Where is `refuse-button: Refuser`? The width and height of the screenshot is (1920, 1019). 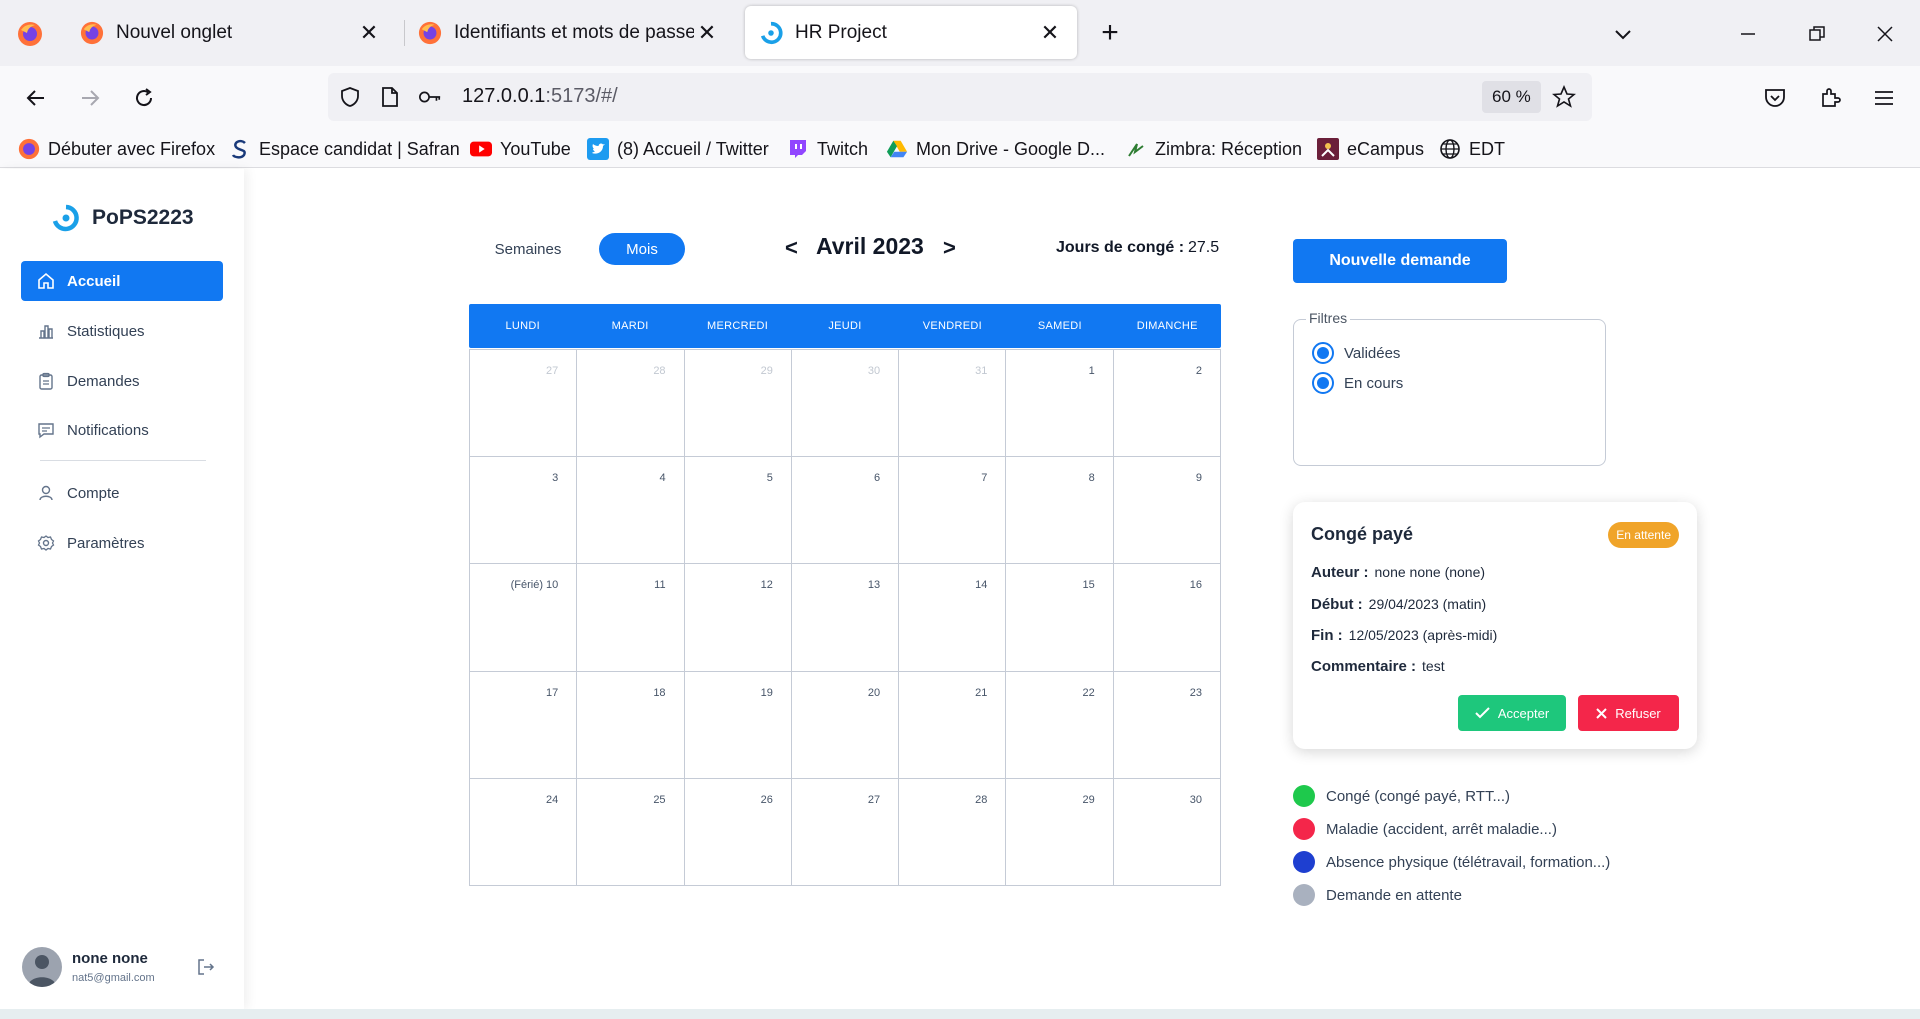
refuse-button: Refuser is located at coordinates (1628, 713).